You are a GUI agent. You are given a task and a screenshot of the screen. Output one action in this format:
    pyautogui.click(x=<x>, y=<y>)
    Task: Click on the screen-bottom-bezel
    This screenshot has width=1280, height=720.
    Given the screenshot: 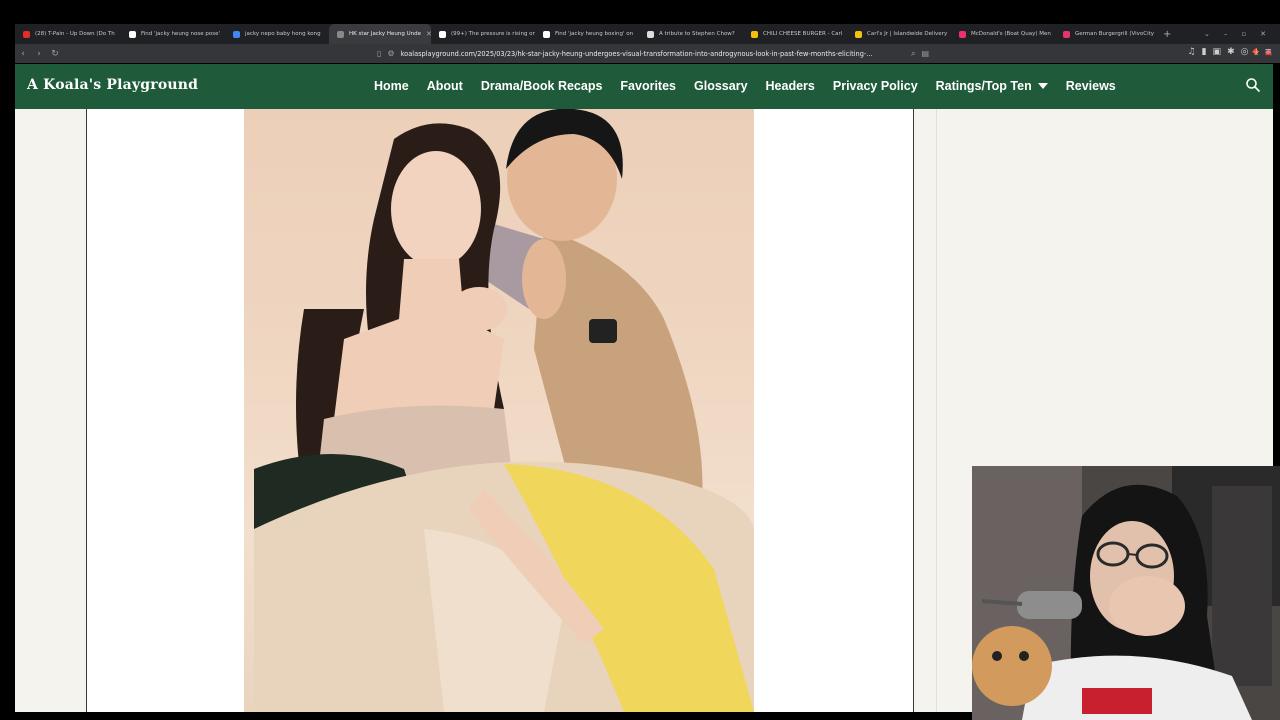 What is the action you would take?
    pyautogui.click(x=486, y=716)
    